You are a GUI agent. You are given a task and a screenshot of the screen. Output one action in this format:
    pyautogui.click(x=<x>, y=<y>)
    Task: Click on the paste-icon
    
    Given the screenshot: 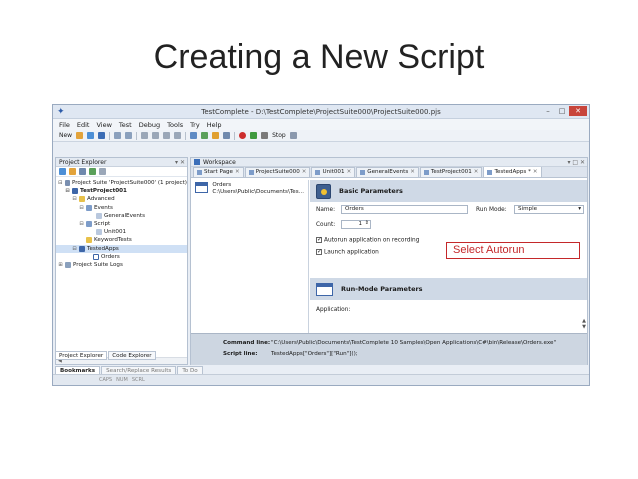 What is the action you would take?
    pyautogui.click(x=167, y=135)
    